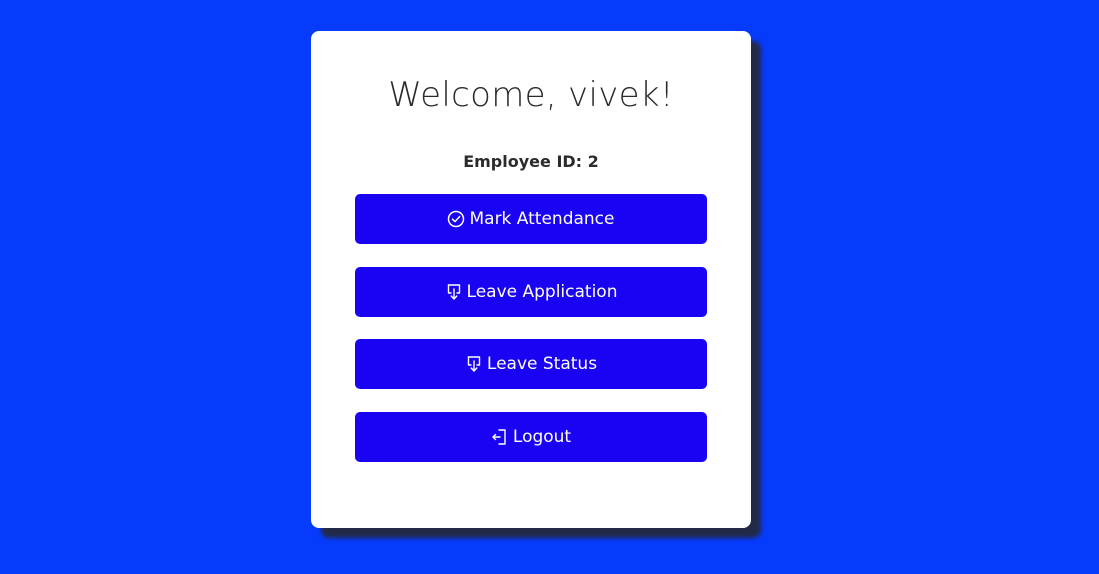  What do you see at coordinates (542, 437) in the screenshot?
I see `logout-label: Logout` at bounding box center [542, 437].